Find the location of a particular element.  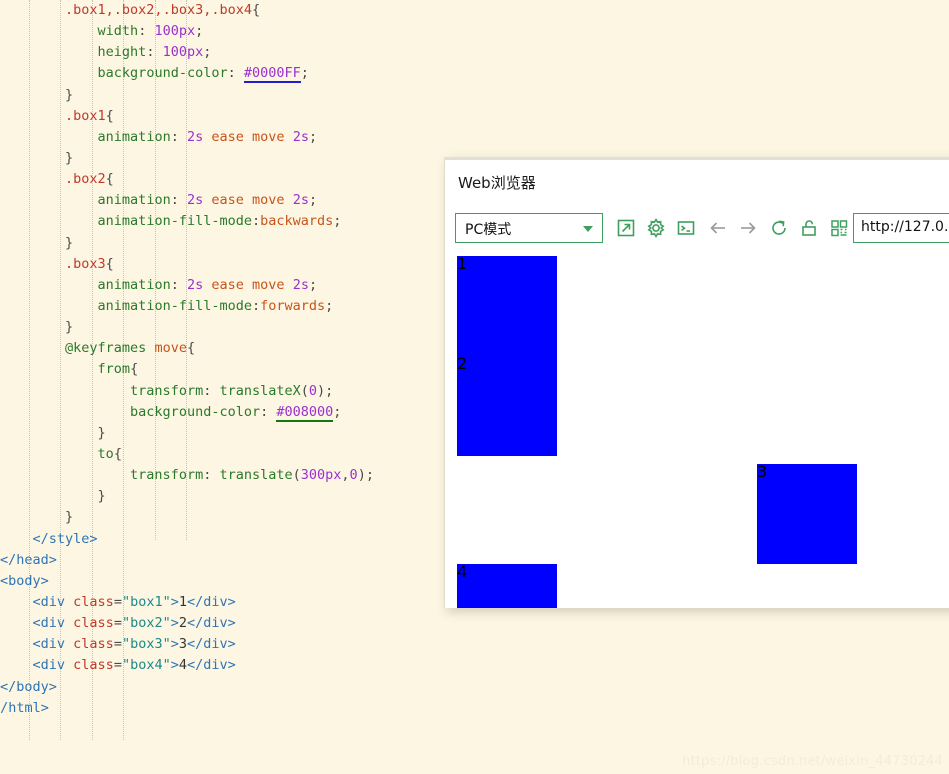

qr-code-icon is located at coordinates (839, 228).